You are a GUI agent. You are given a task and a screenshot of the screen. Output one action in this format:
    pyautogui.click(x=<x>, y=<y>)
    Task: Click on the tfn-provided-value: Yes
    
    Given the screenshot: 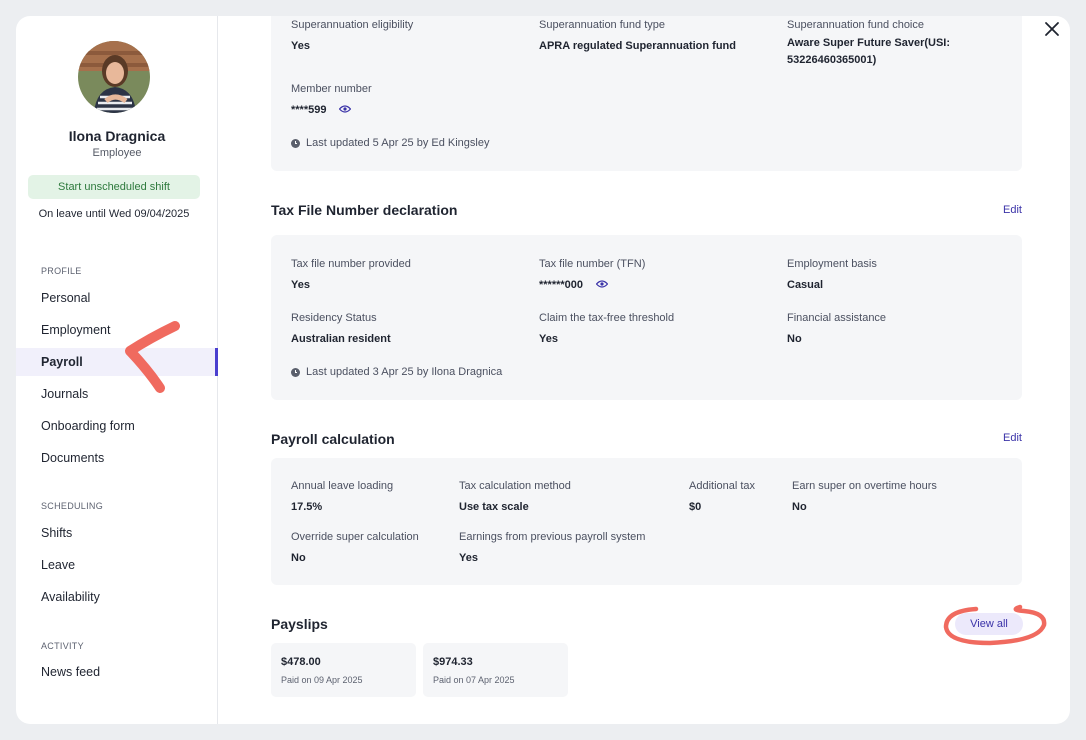 What is the action you would take?
    pyautogui.click(x=300, y=285)
    